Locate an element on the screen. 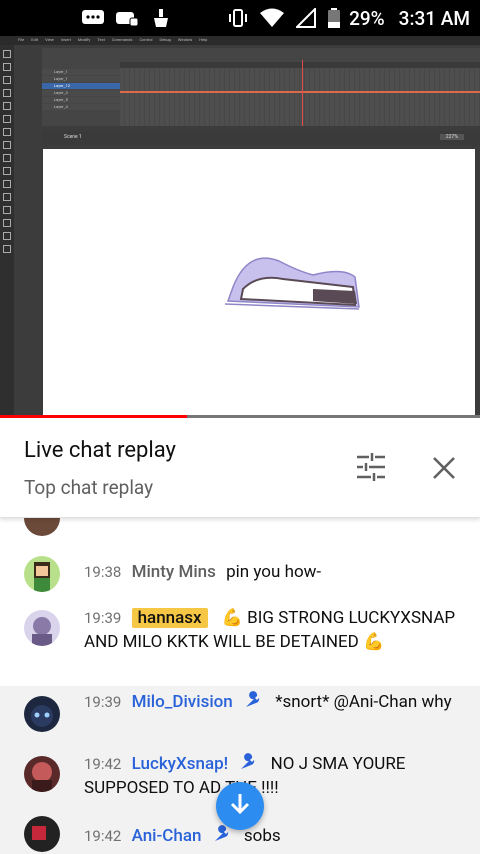 This screenshot has height=854, width=480. chat-mode-selector: Top chat replay is located at coordinates (88, 487).